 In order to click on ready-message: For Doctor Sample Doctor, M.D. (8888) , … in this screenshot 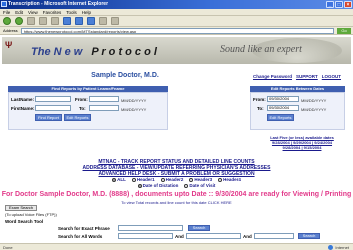, I will do `click(176, 194)`.